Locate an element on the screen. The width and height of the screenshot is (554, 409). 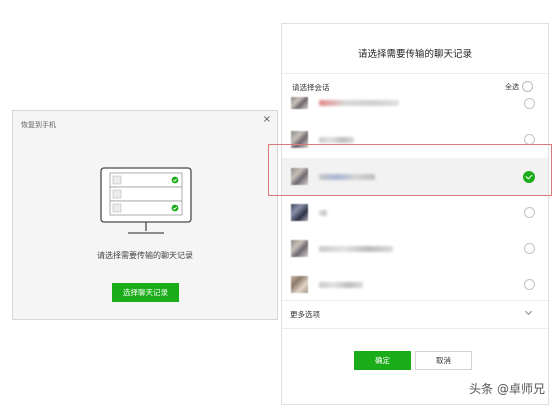
select-all-radio is located at coordinates (527, 86).